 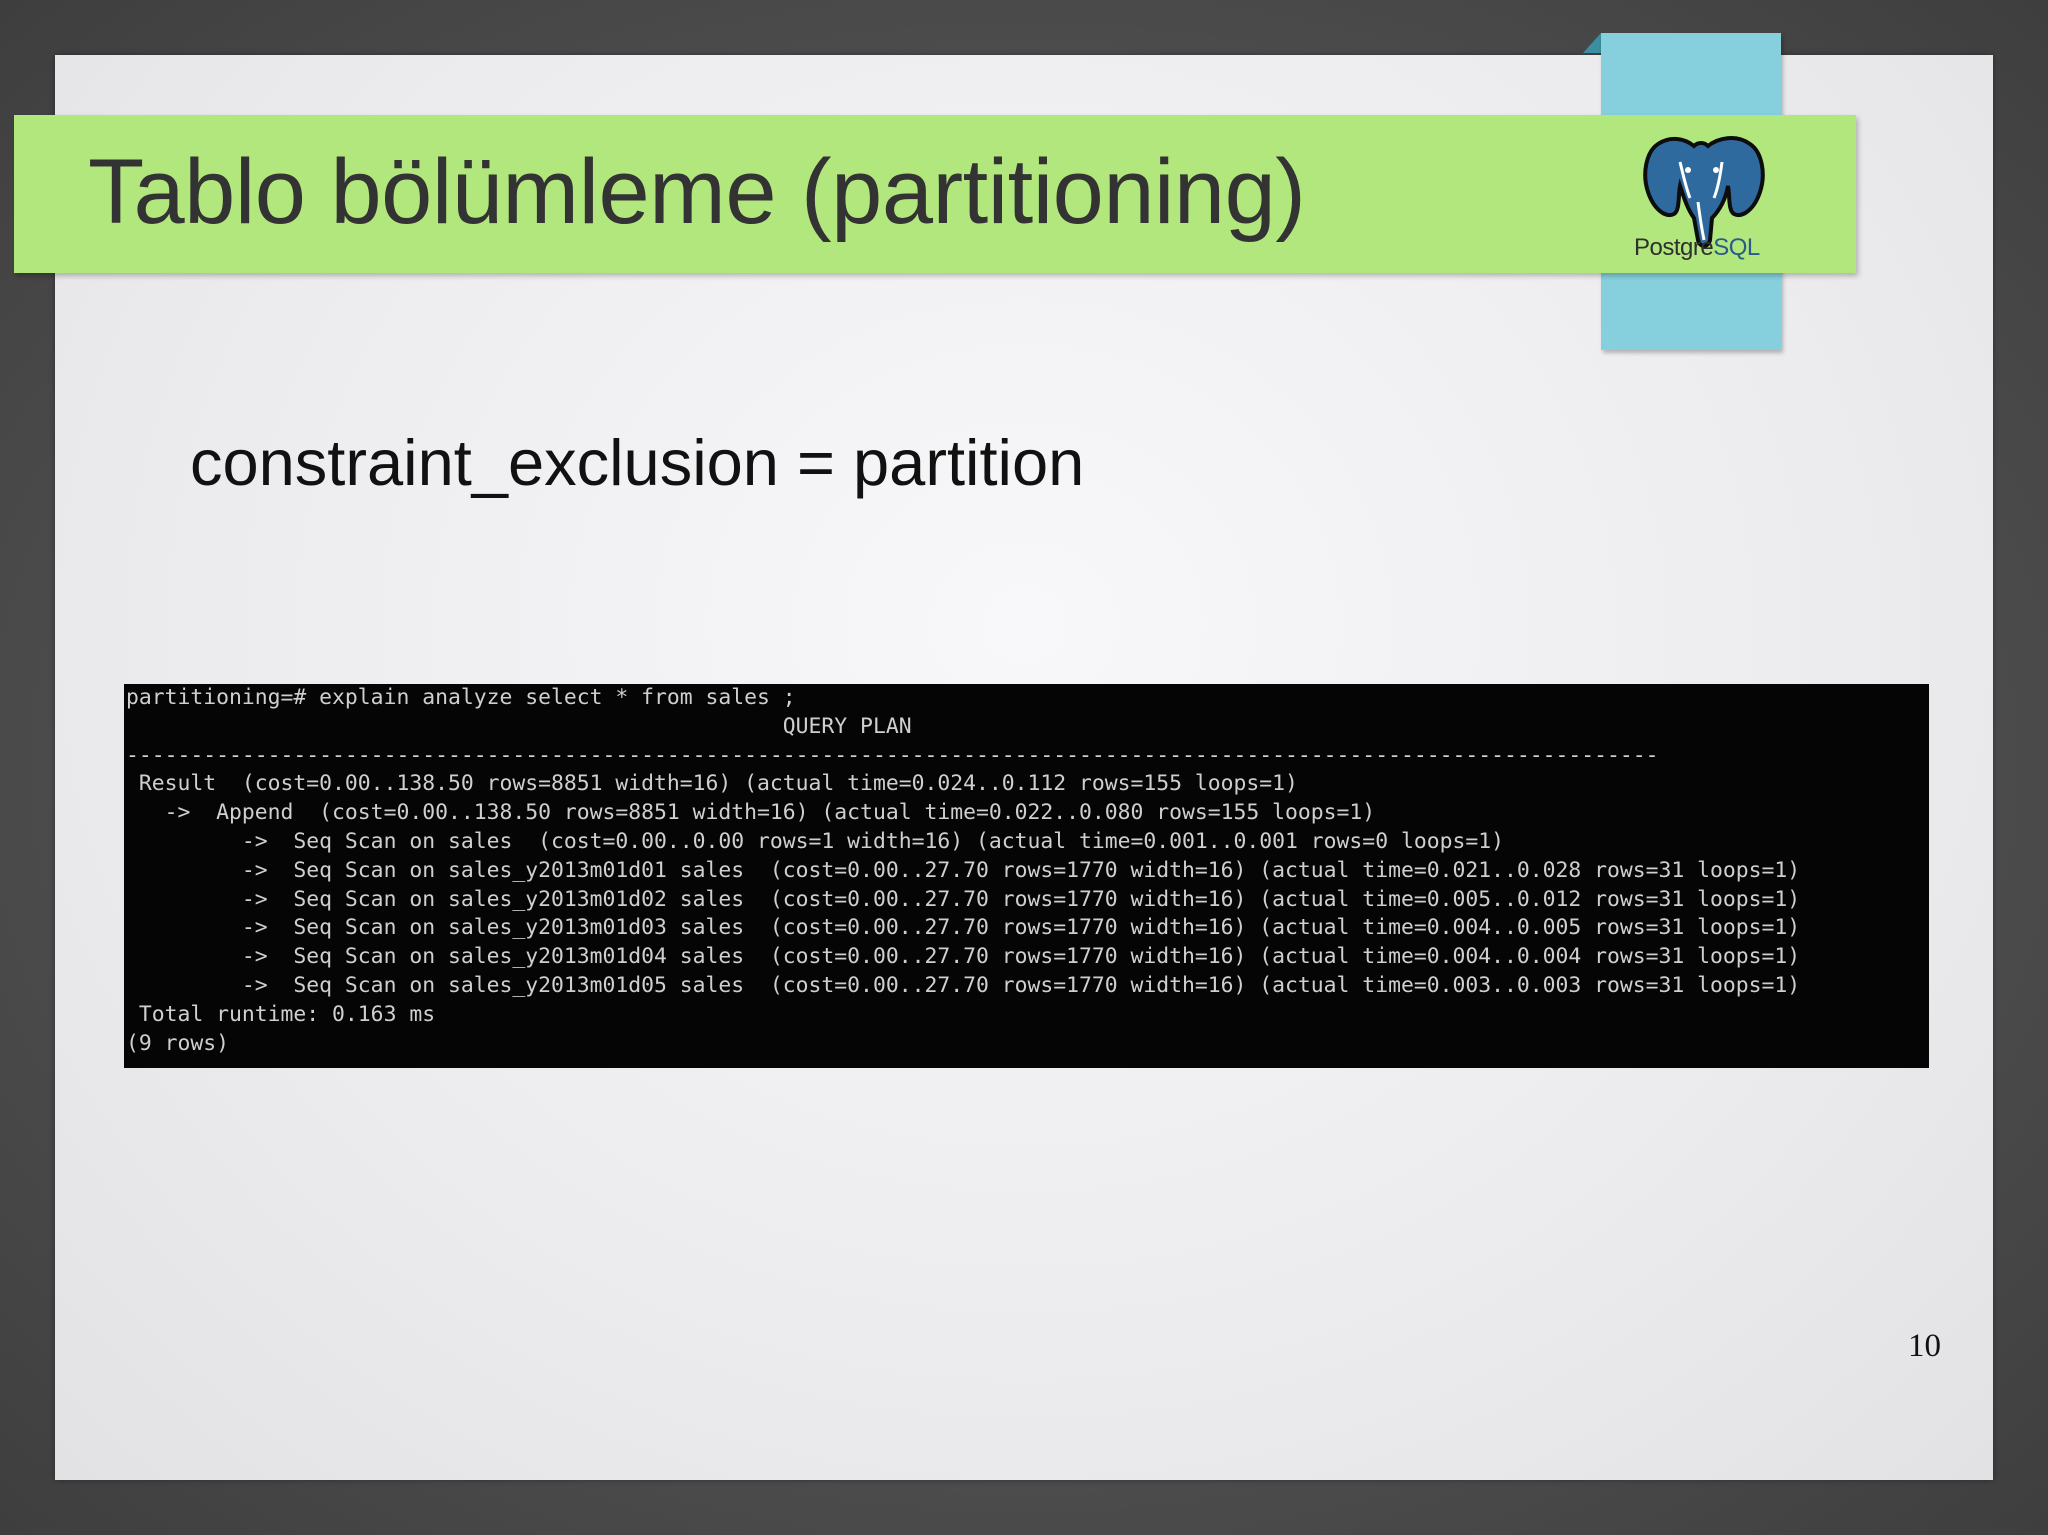 I want to click on slide-subtitle: constraint_exclusion = partition, so click(x=637, y=462).